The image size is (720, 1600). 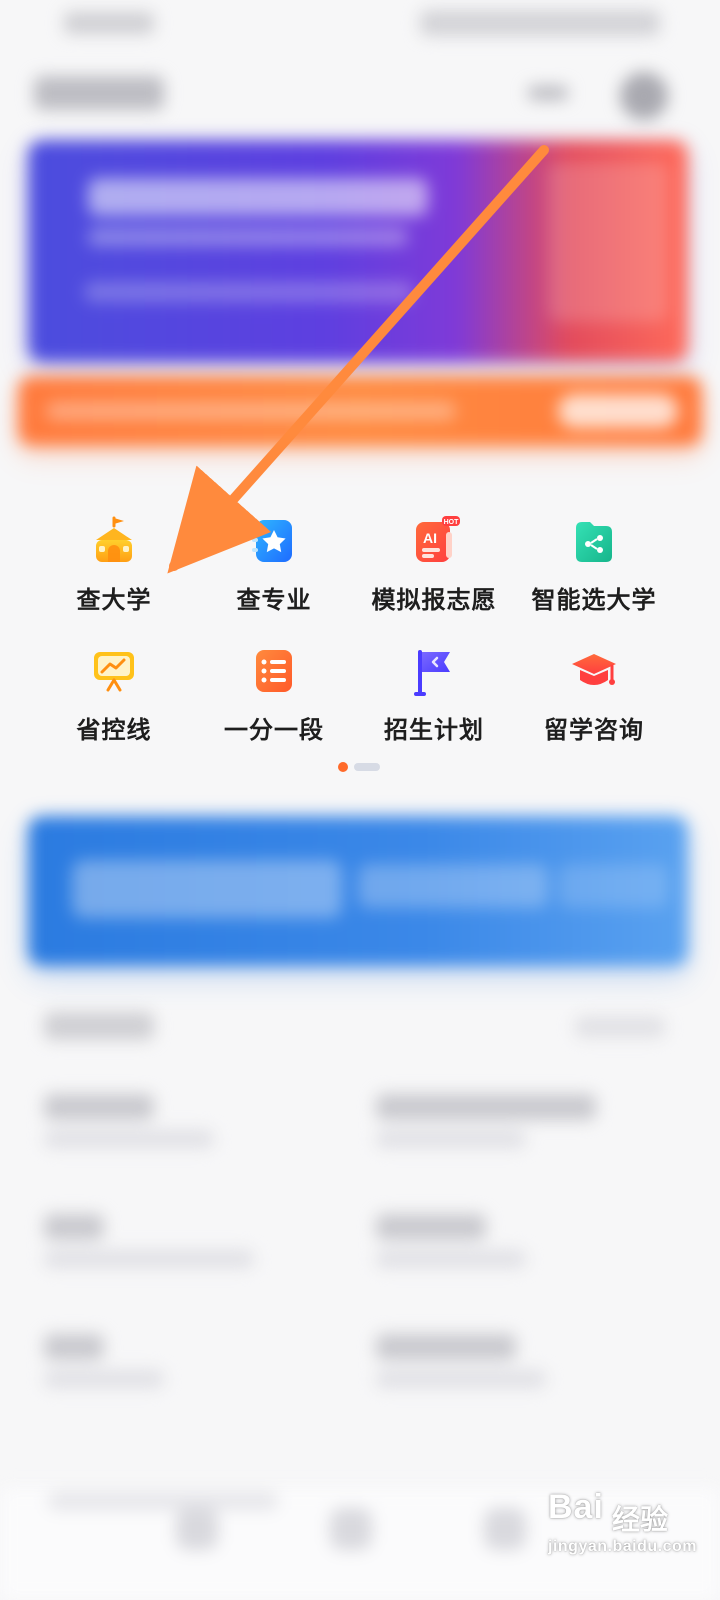 I want to click on top-banner-subline-blurred, so click(x=248, y=237).